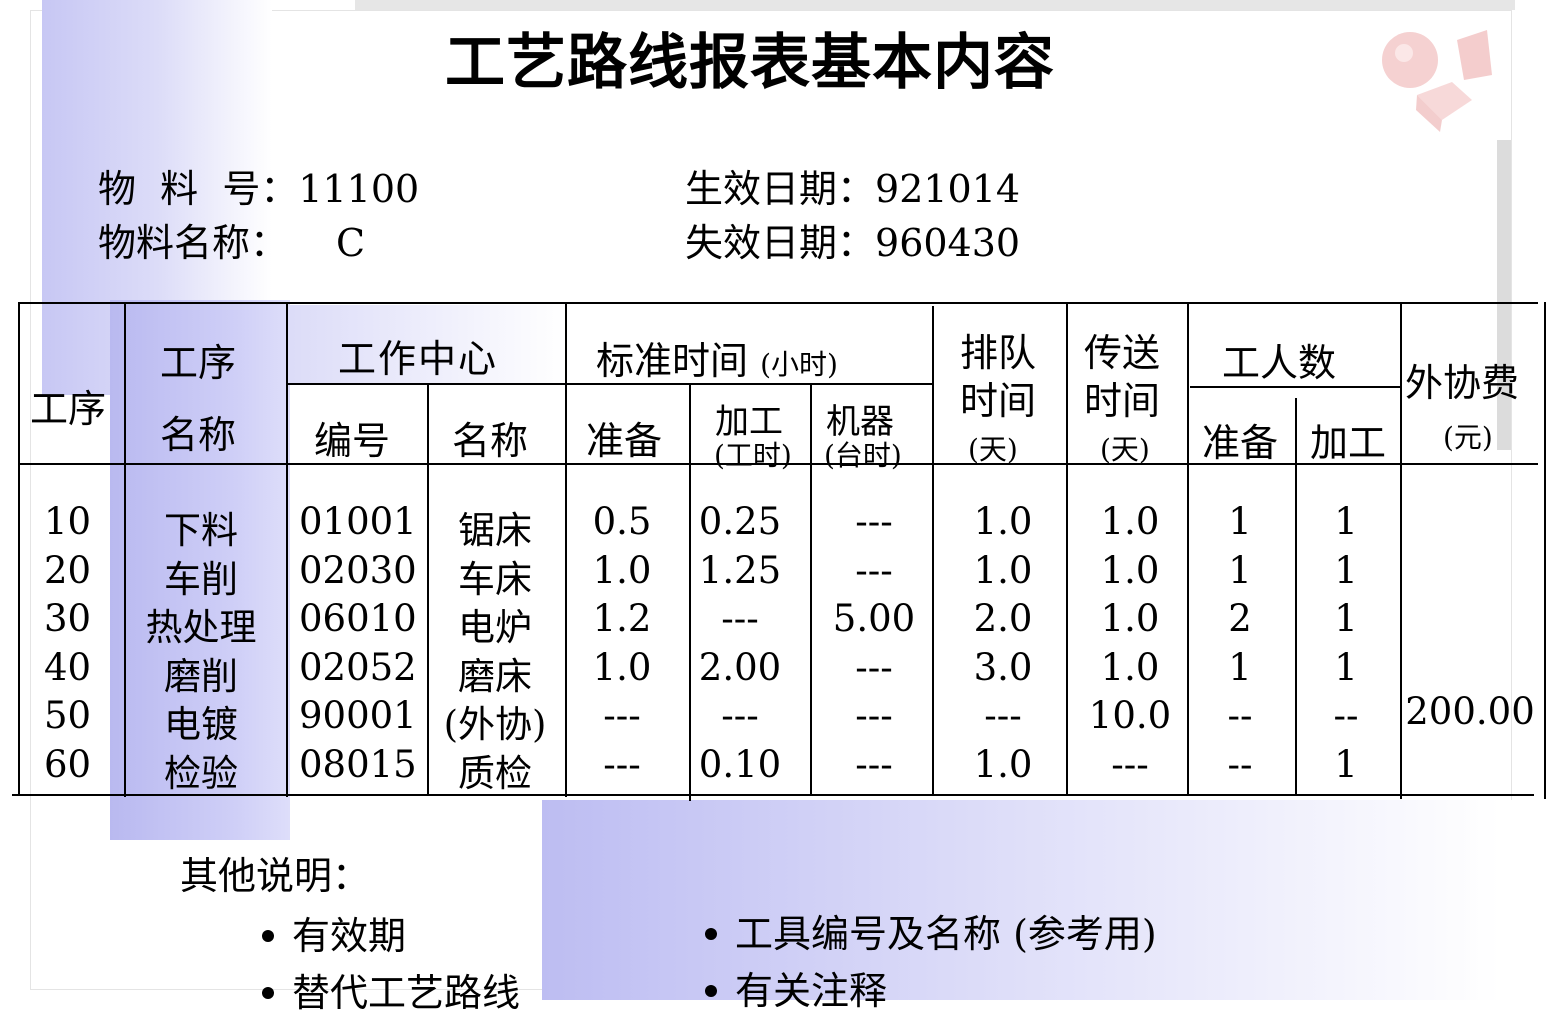 This screenshot has width=1551, height=1017. Describe the element at coordinates (948, 243) in the screenshot. I see `expire-date-value: 960430` at that location.